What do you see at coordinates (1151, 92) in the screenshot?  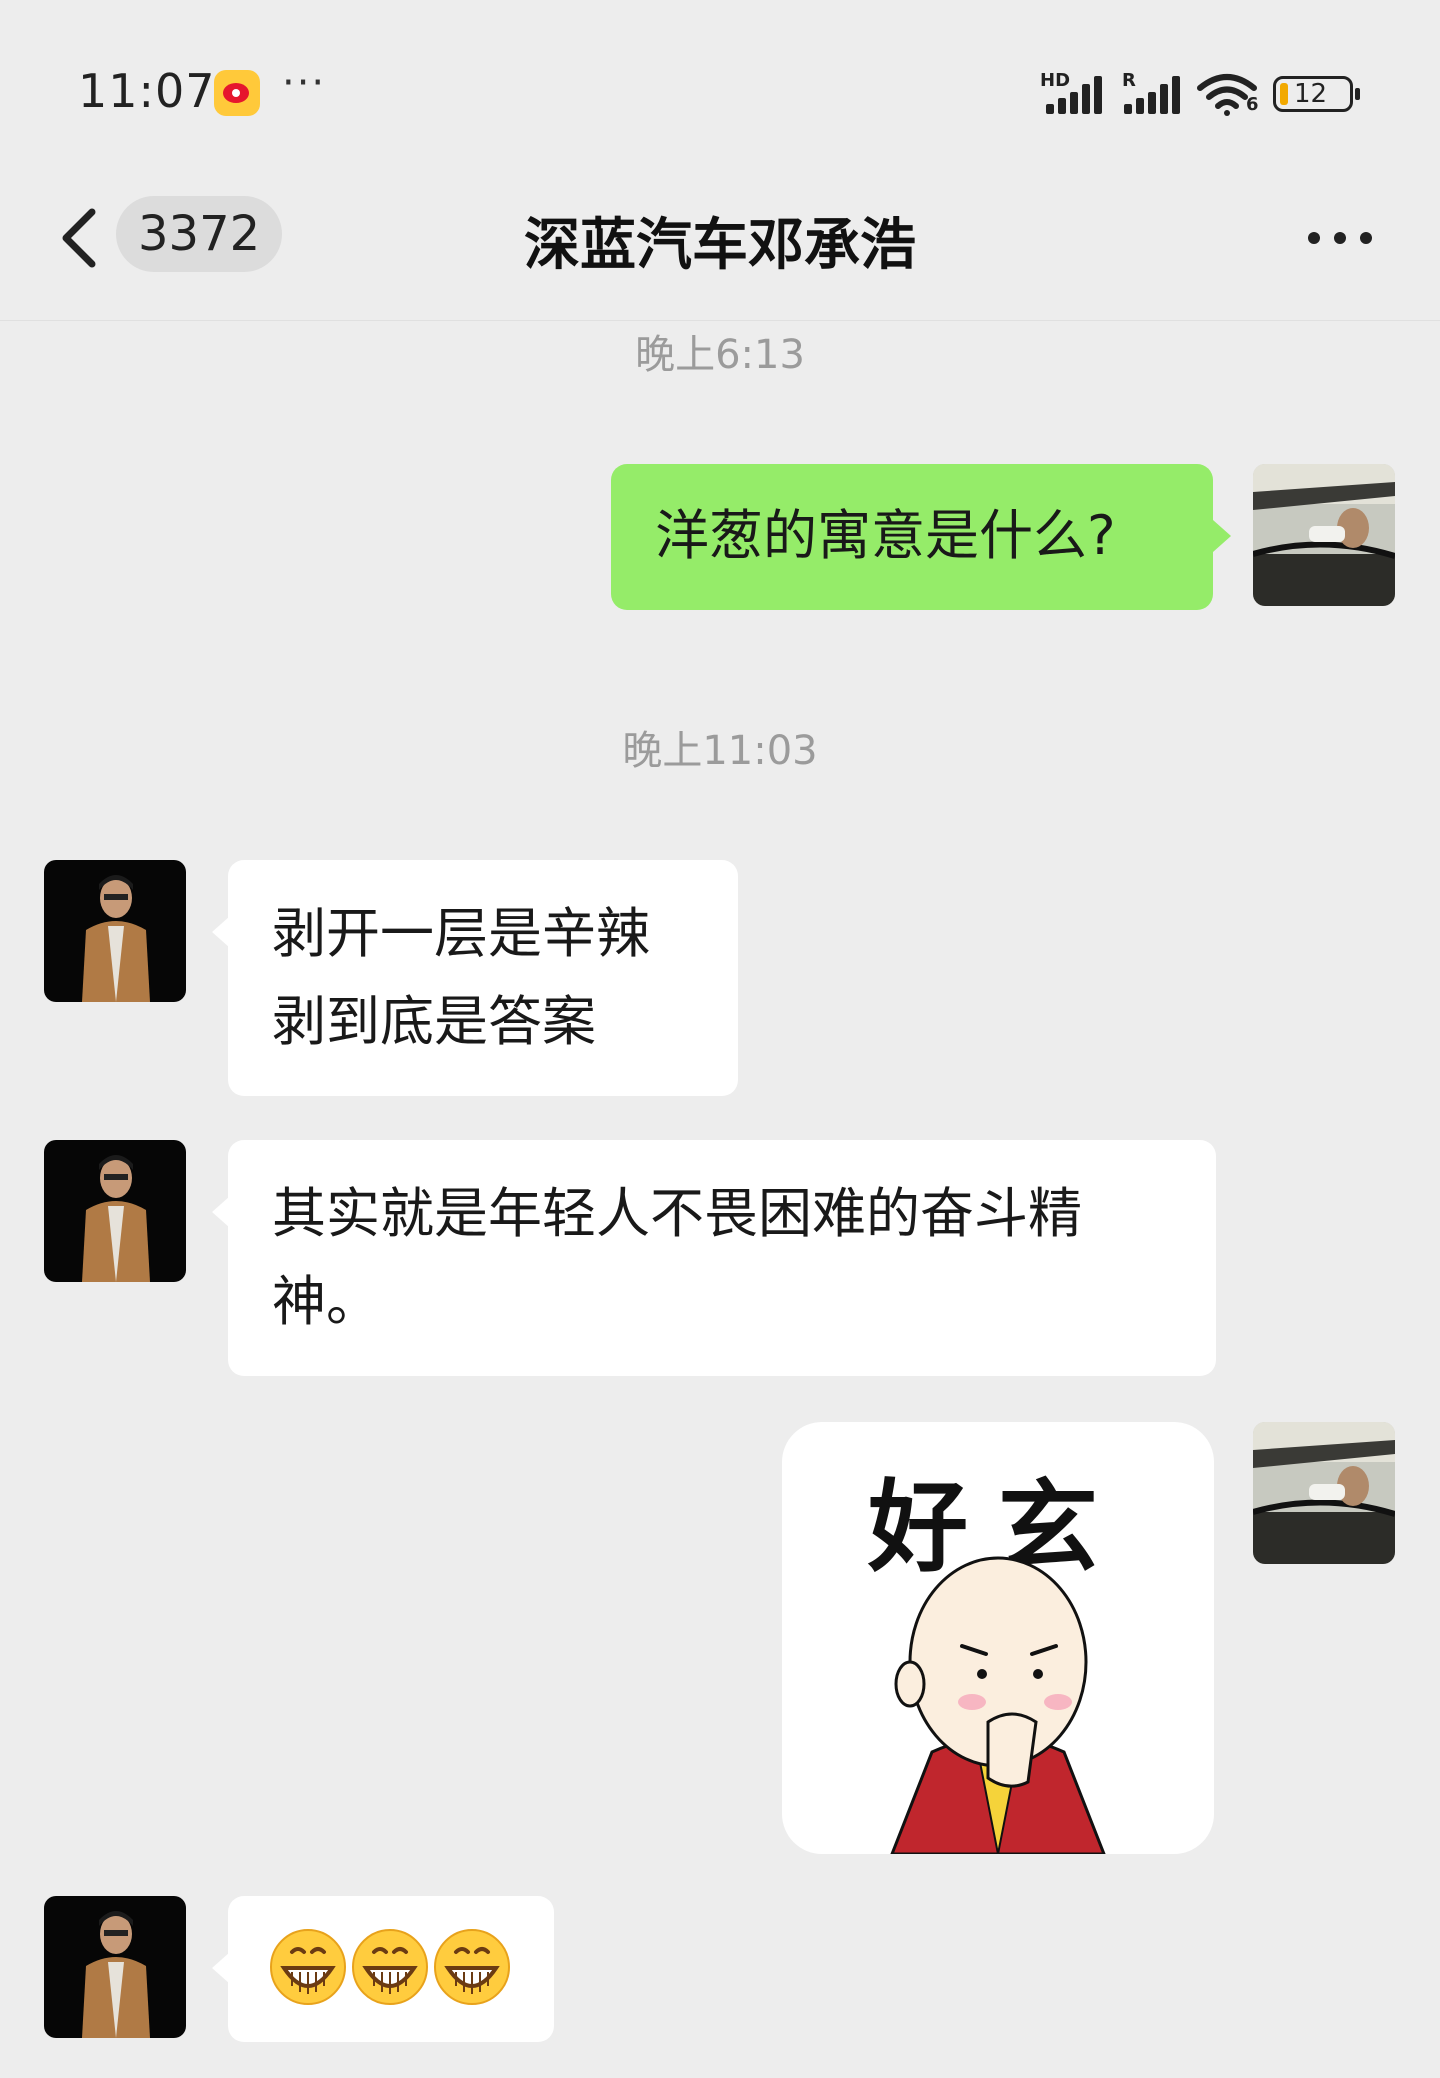 I see `signal-roaming-icon: R` at bounding box center [1151, 92].